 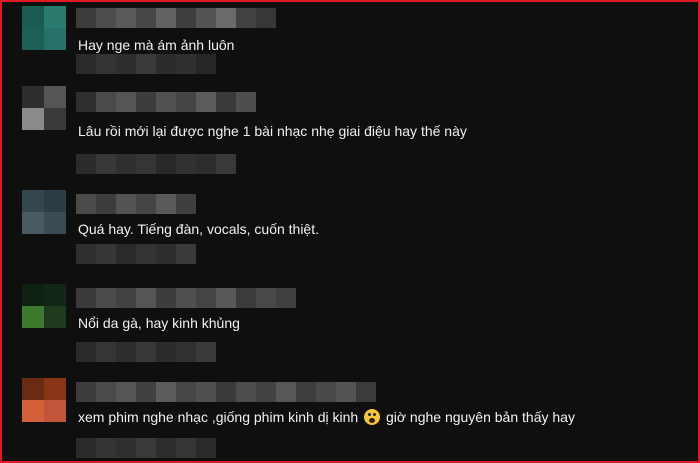 What do you see at coordinates (372, 417) in the screenshot?
I see `fearful-face-icon` at bounding box center [372, 417].